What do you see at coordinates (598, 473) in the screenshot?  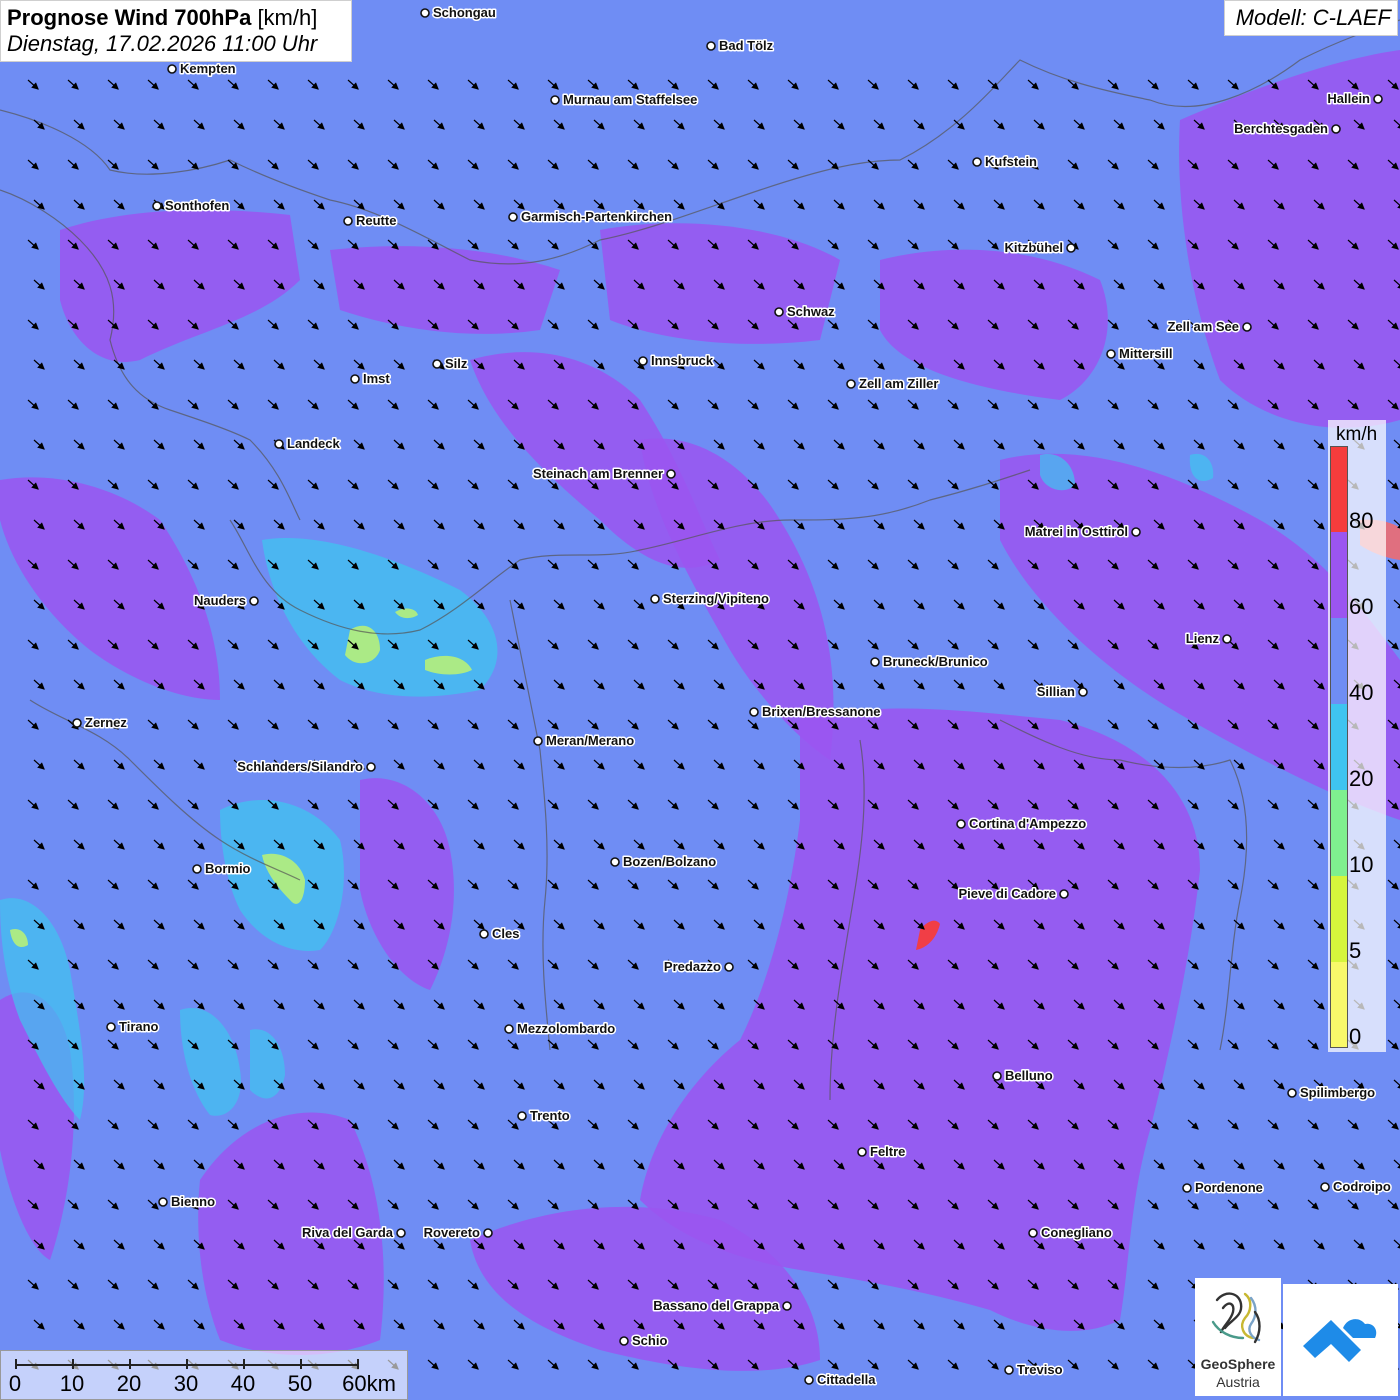 I see `city-label: Steinach am Brenner` at bounding box center [598, 473].